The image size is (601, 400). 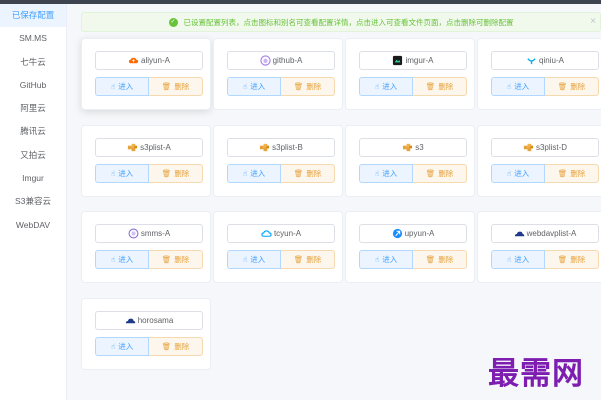 What do you see at coordinates (33, 38) in the screenshot?
I see `sidebar-item-smms: SM.MS` at bounding box center [33, 38].